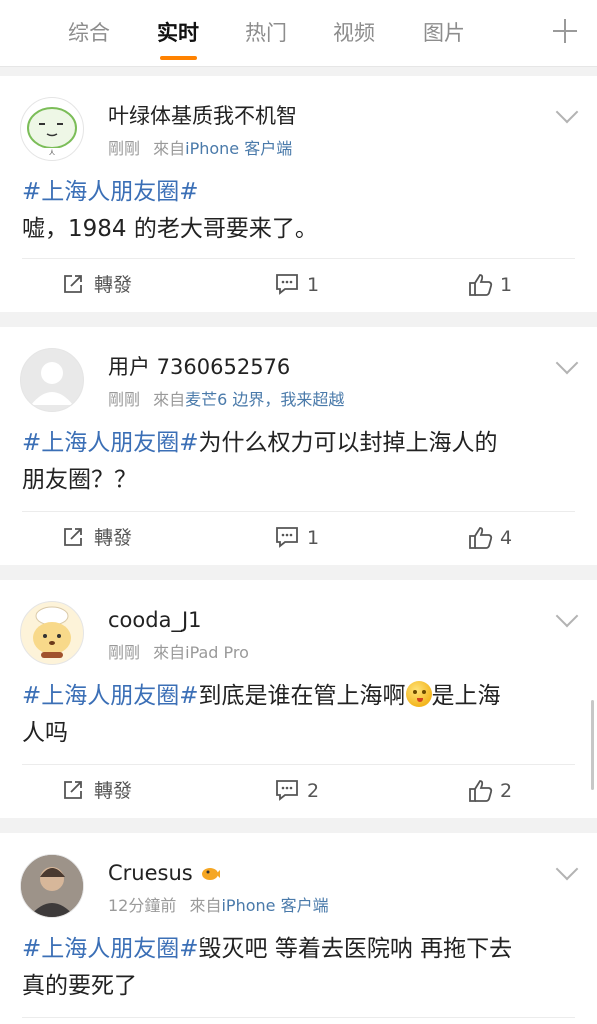 Image resolution: width=597 pixels, height=1024 pixels. Describe the element at coordinates (298, 462) in the screenshot. I see `post-text: #上海人朋友圈#为什么权力可以封掉上海人的 朋友圈？？` at that location.